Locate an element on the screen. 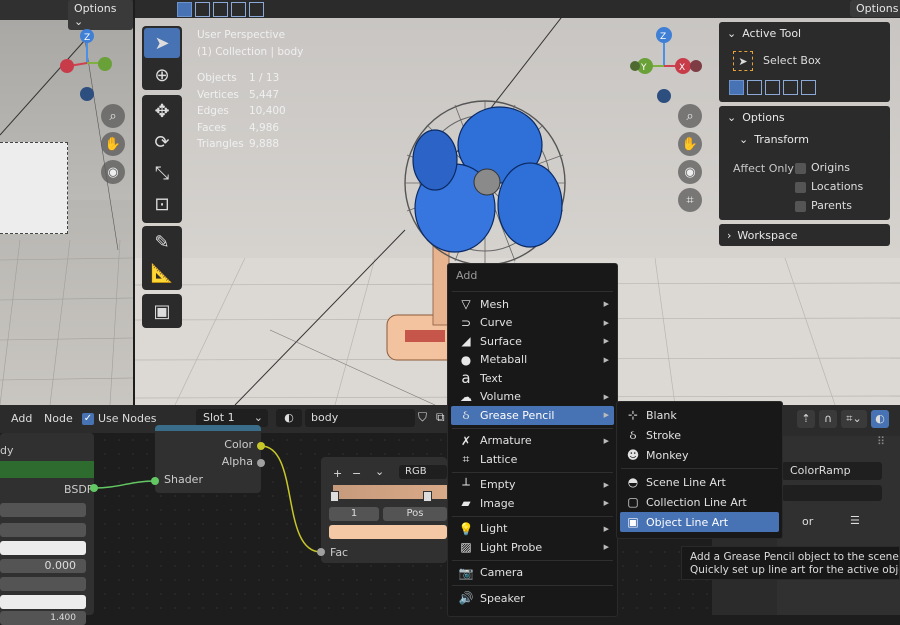 This screenshot has height=625, width=900. menu-item-armature: ✗ Armature ▶ is located at coordinates (532, 441).